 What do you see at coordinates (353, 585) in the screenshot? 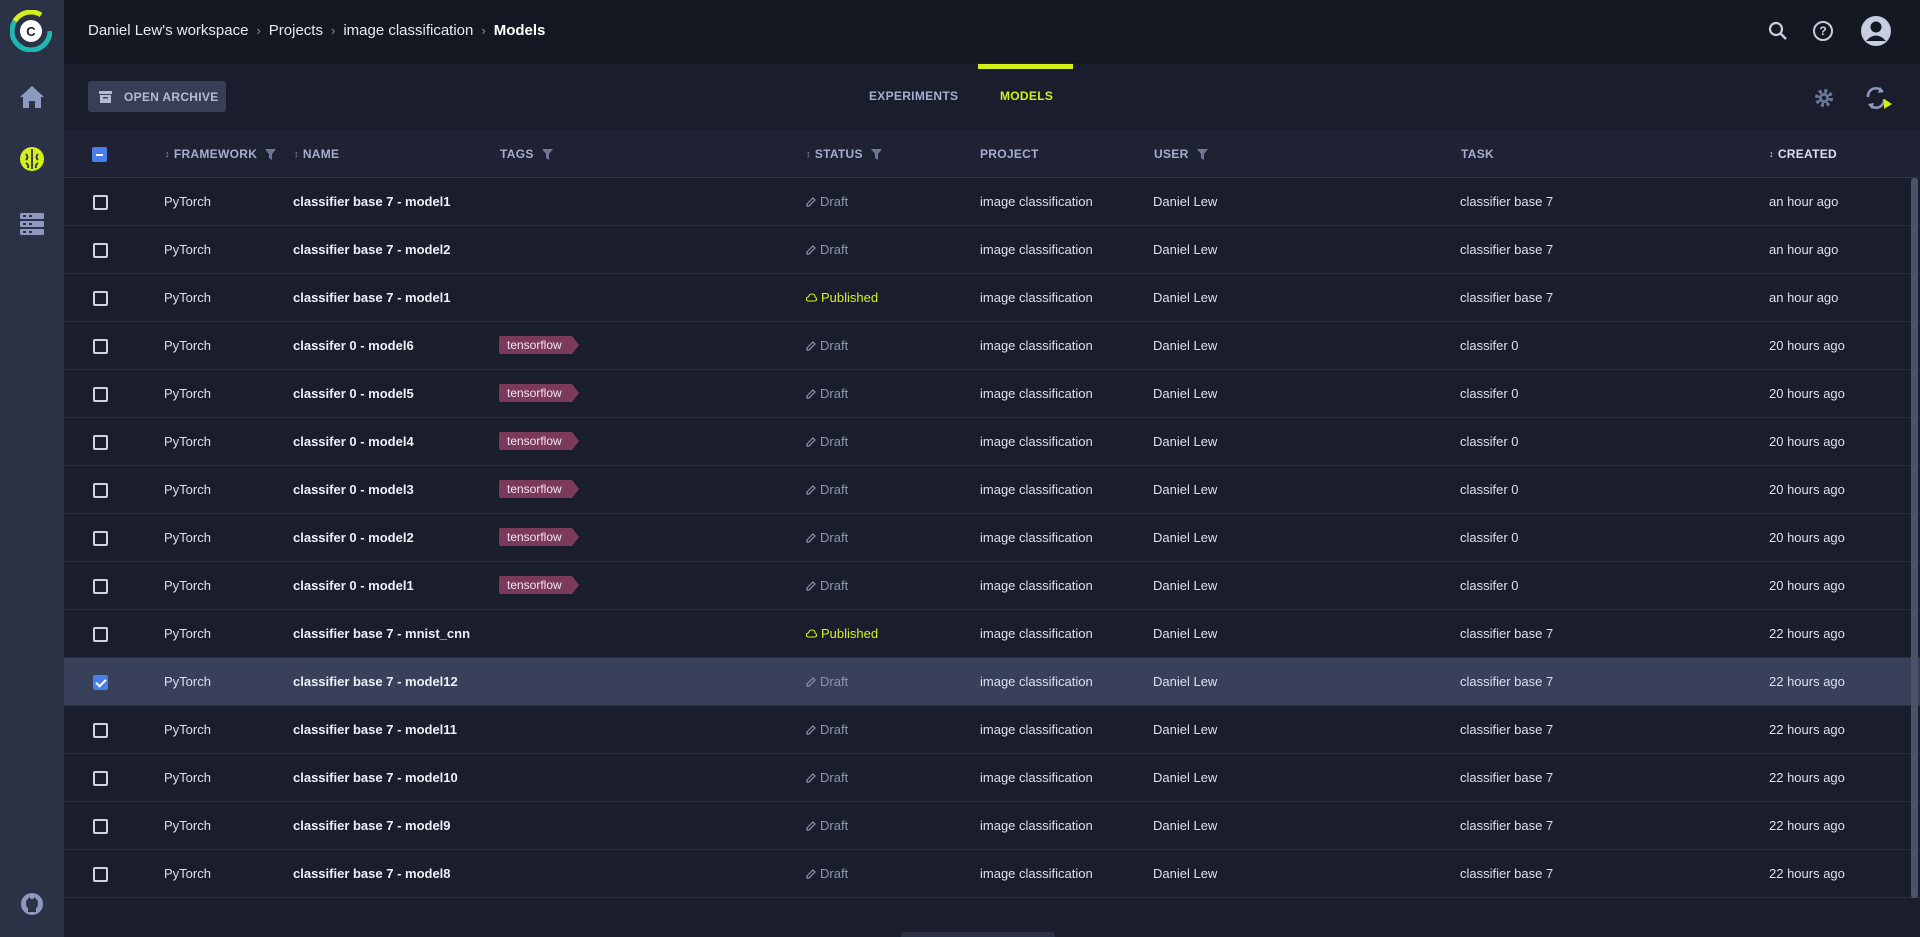
I see `model-name-cell: classifer 0 - model1` at bounding box center [353, 585].